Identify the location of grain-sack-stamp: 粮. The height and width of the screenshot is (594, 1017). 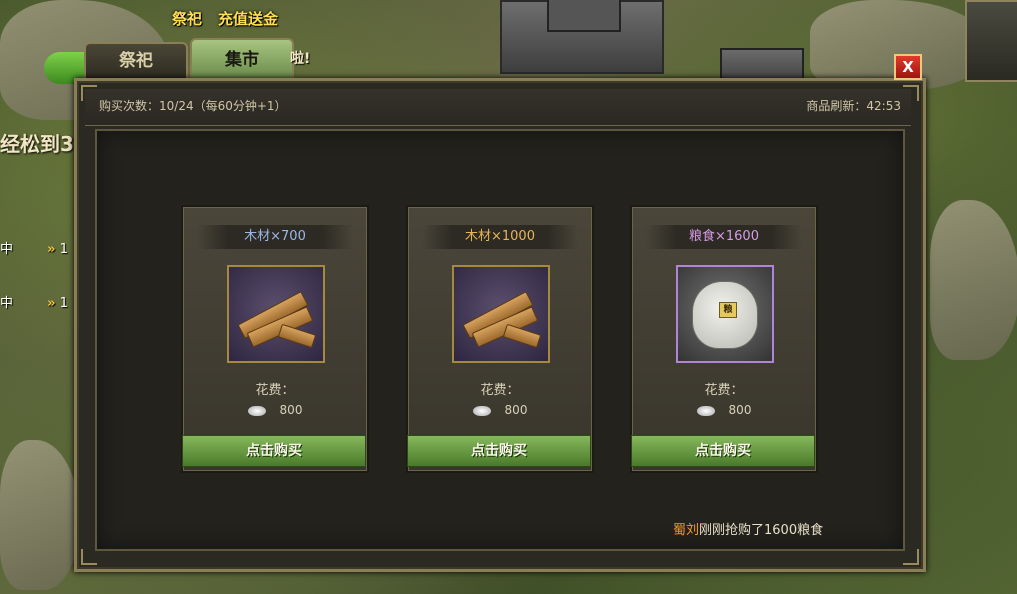
(728, 310).